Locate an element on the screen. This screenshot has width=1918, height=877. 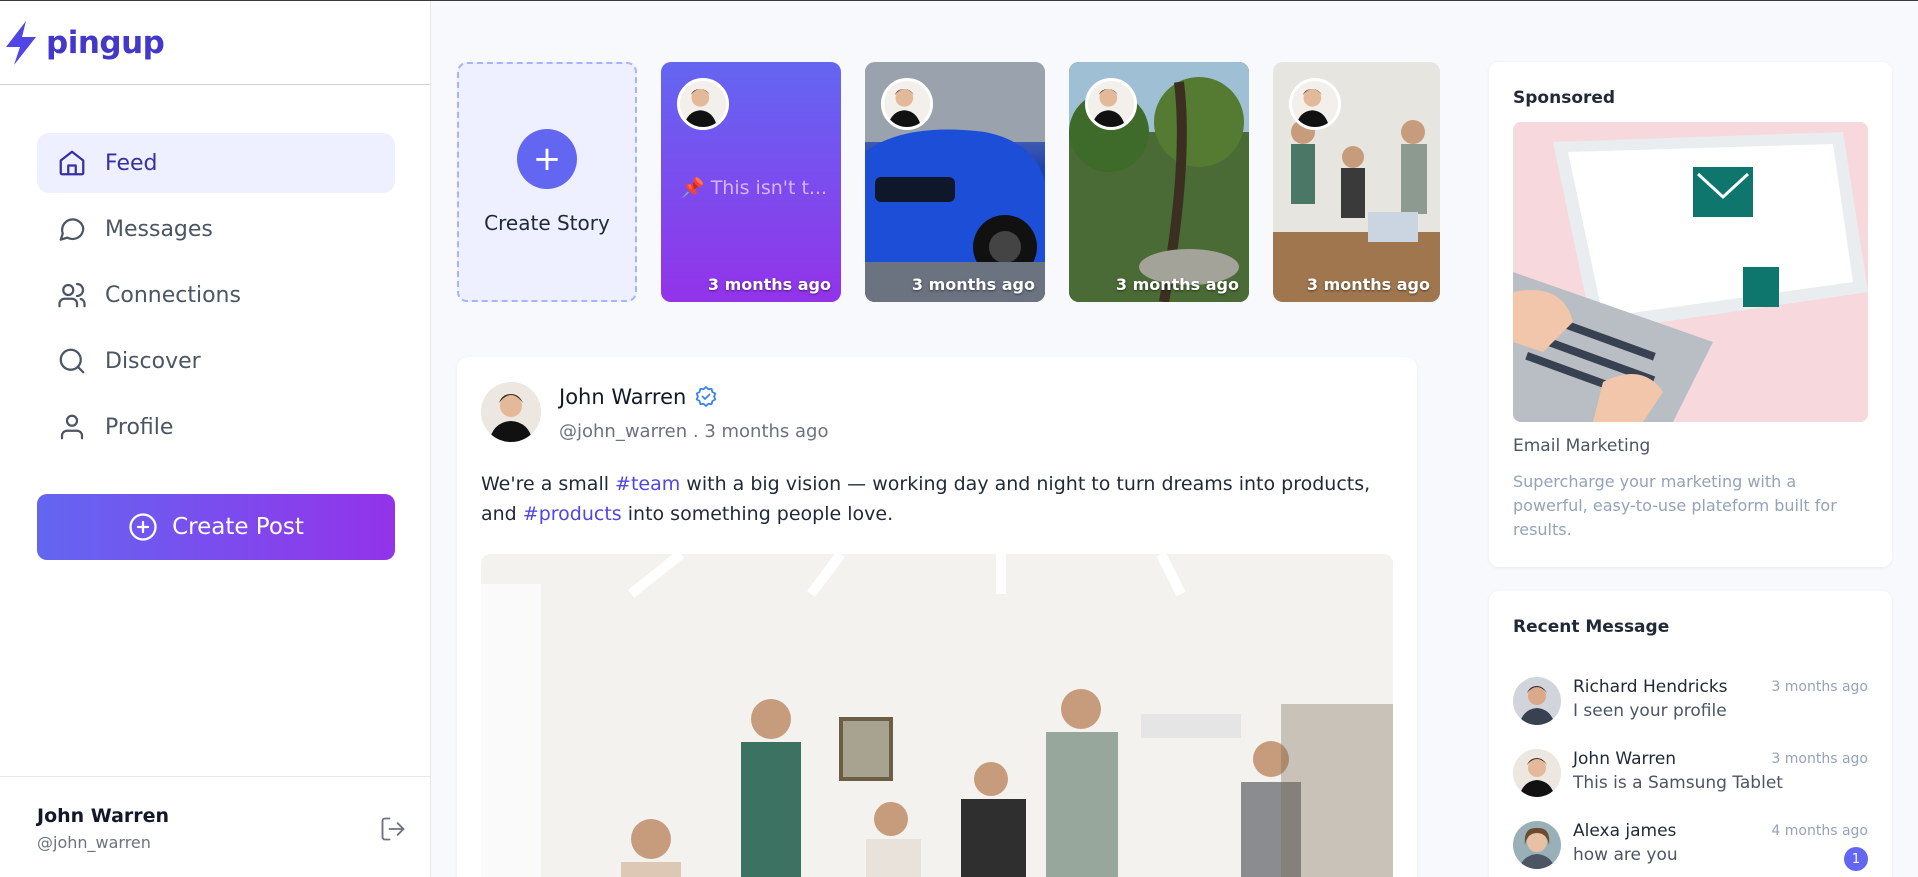
logout-icon is located at coordinates (393, 829).